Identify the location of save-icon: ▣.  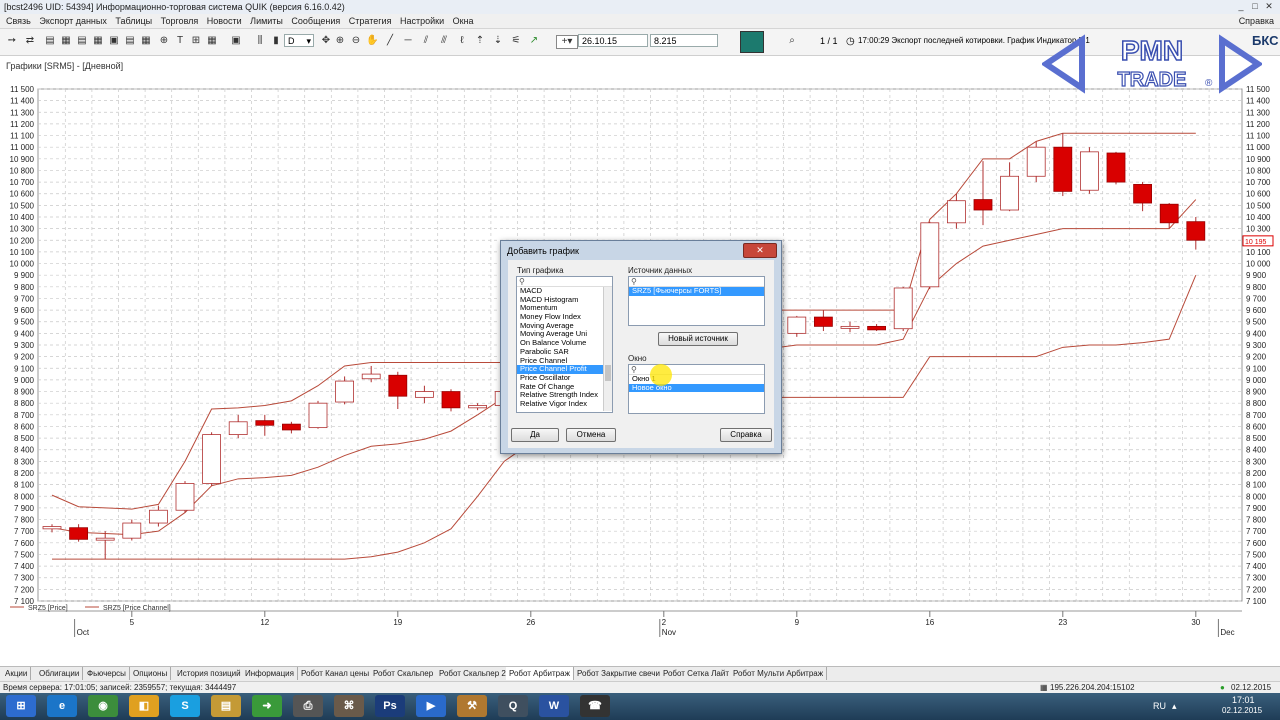
(236, 41).